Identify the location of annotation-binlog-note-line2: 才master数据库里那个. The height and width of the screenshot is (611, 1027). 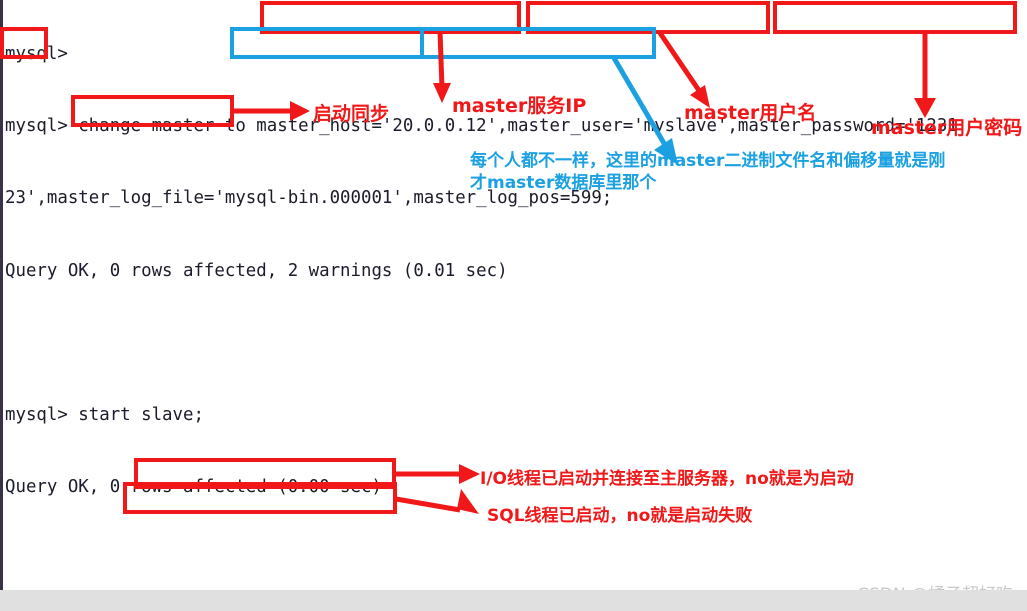
(563, 183).